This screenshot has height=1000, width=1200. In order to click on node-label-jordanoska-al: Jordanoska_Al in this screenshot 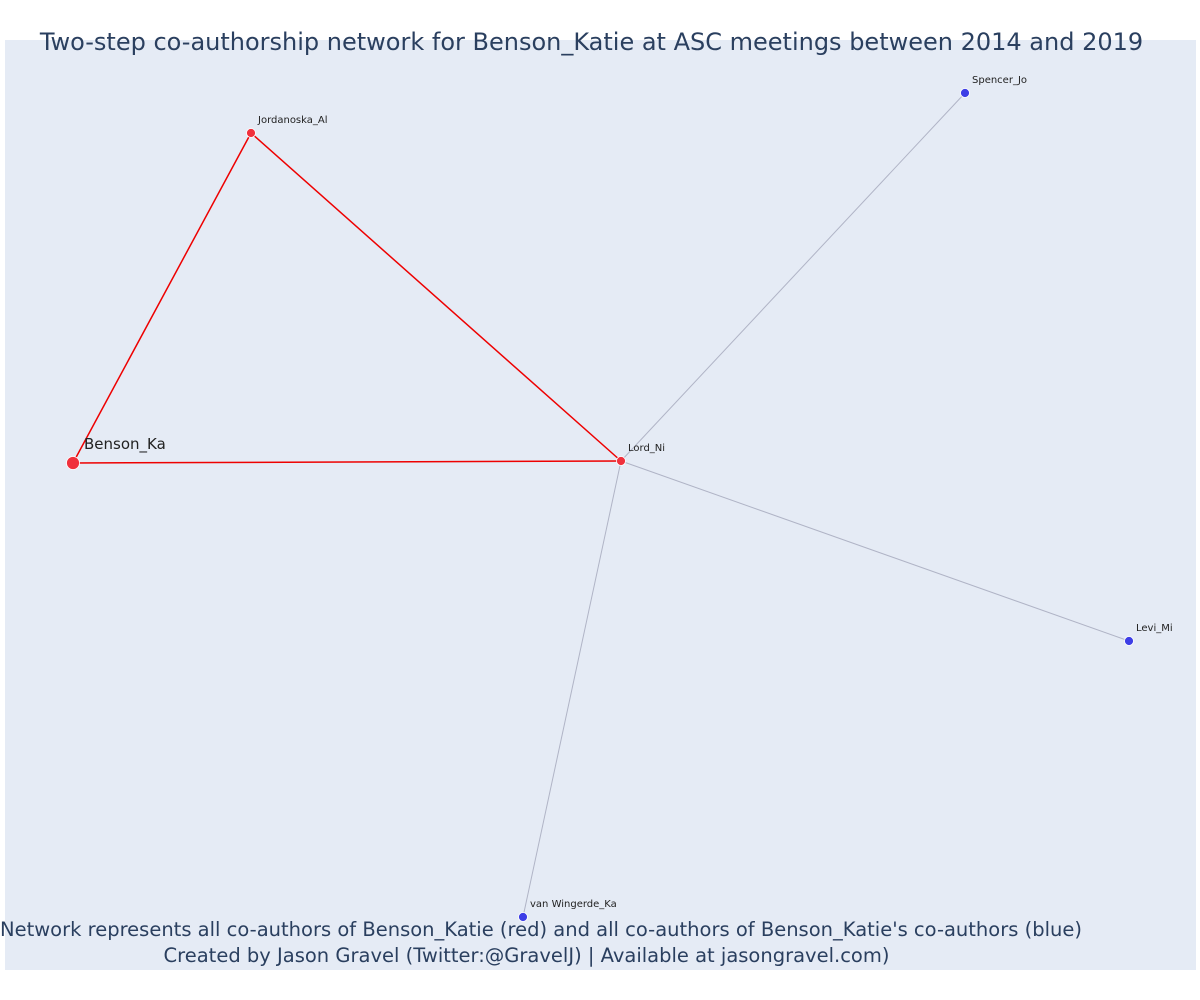, I will do `click(292, 120)`.